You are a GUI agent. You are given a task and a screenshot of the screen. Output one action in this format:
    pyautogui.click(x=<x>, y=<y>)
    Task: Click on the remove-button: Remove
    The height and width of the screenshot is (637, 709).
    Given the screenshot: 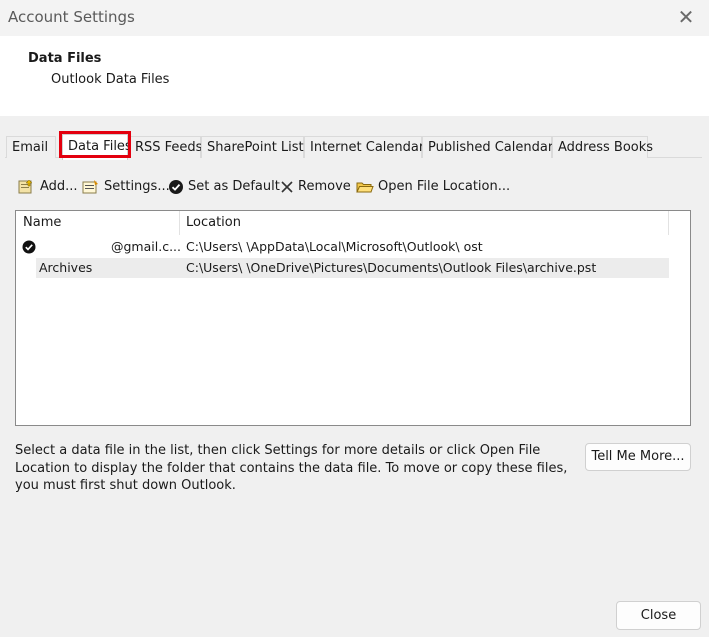 What is the action you would take?
    pyautogui.click(x=315, y=187)
    